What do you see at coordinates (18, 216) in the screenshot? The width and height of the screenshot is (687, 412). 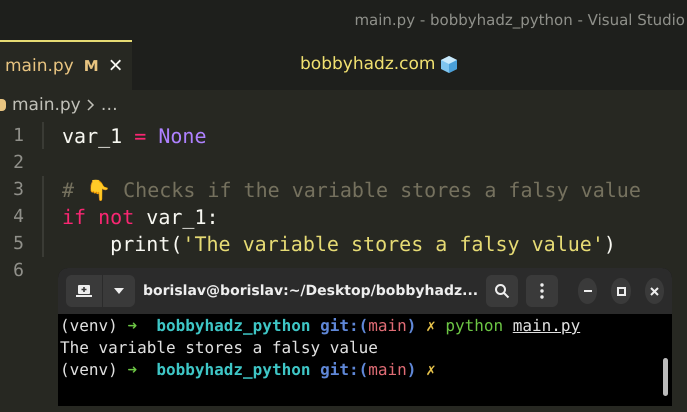 I see `line-number: 4` at bounding box center [18, 216].